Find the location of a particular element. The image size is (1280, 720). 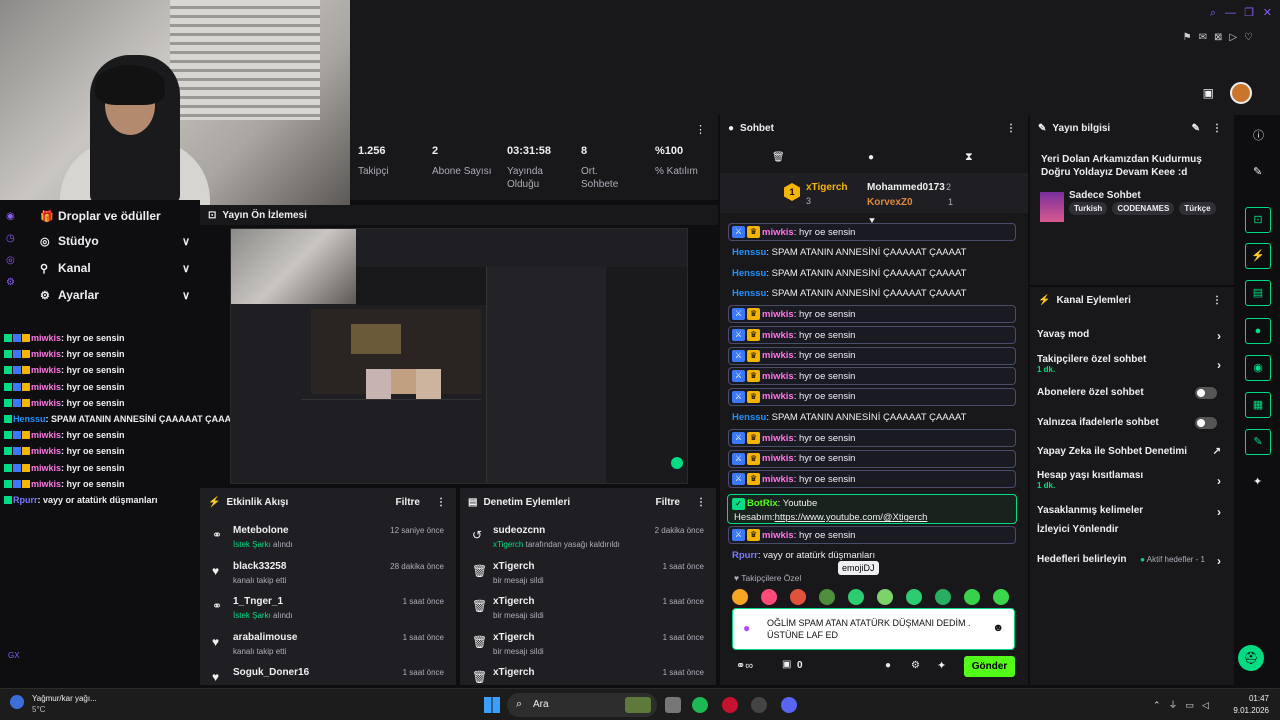

chat-bubble-icon: ● is located at coordinates (1258, 331).